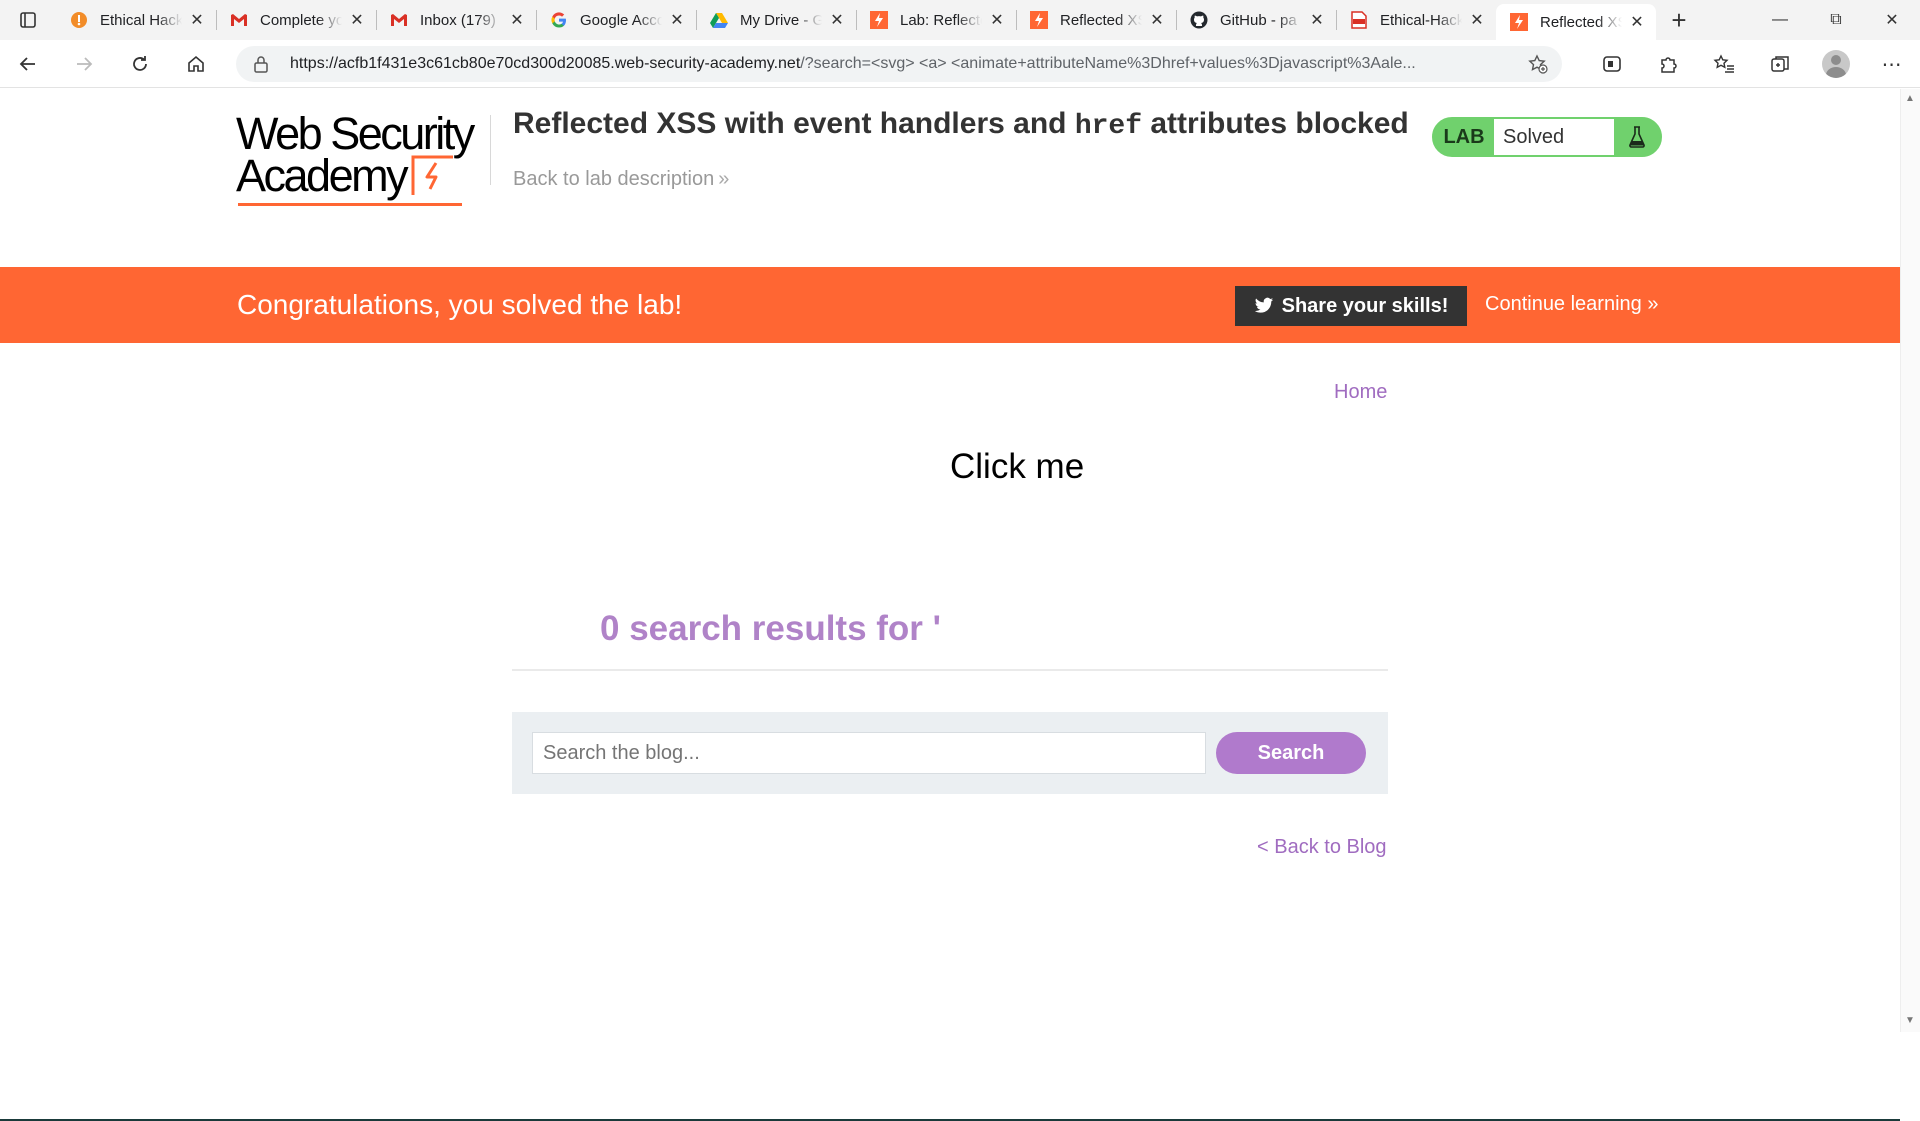 The image size is (1920, 1121). Describe the element at coordinates (621, 20) in the screenshot. I see `tab-title: Google Account` at that location.